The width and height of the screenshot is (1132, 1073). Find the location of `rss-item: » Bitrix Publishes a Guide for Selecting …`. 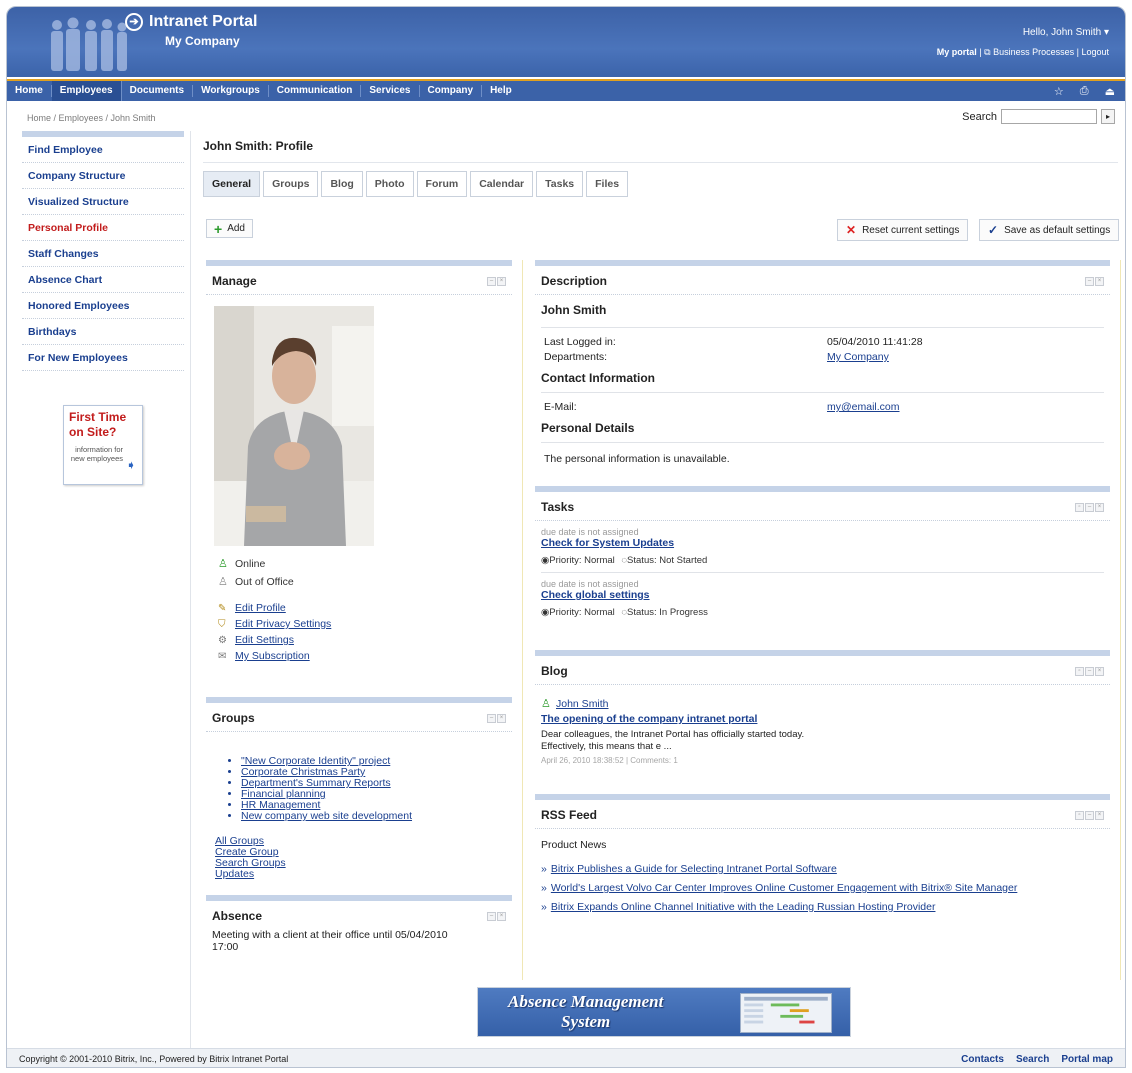

rss-item: » Bitrix Publishes a Guide for Selecting … is located at coordinates (822, 869).